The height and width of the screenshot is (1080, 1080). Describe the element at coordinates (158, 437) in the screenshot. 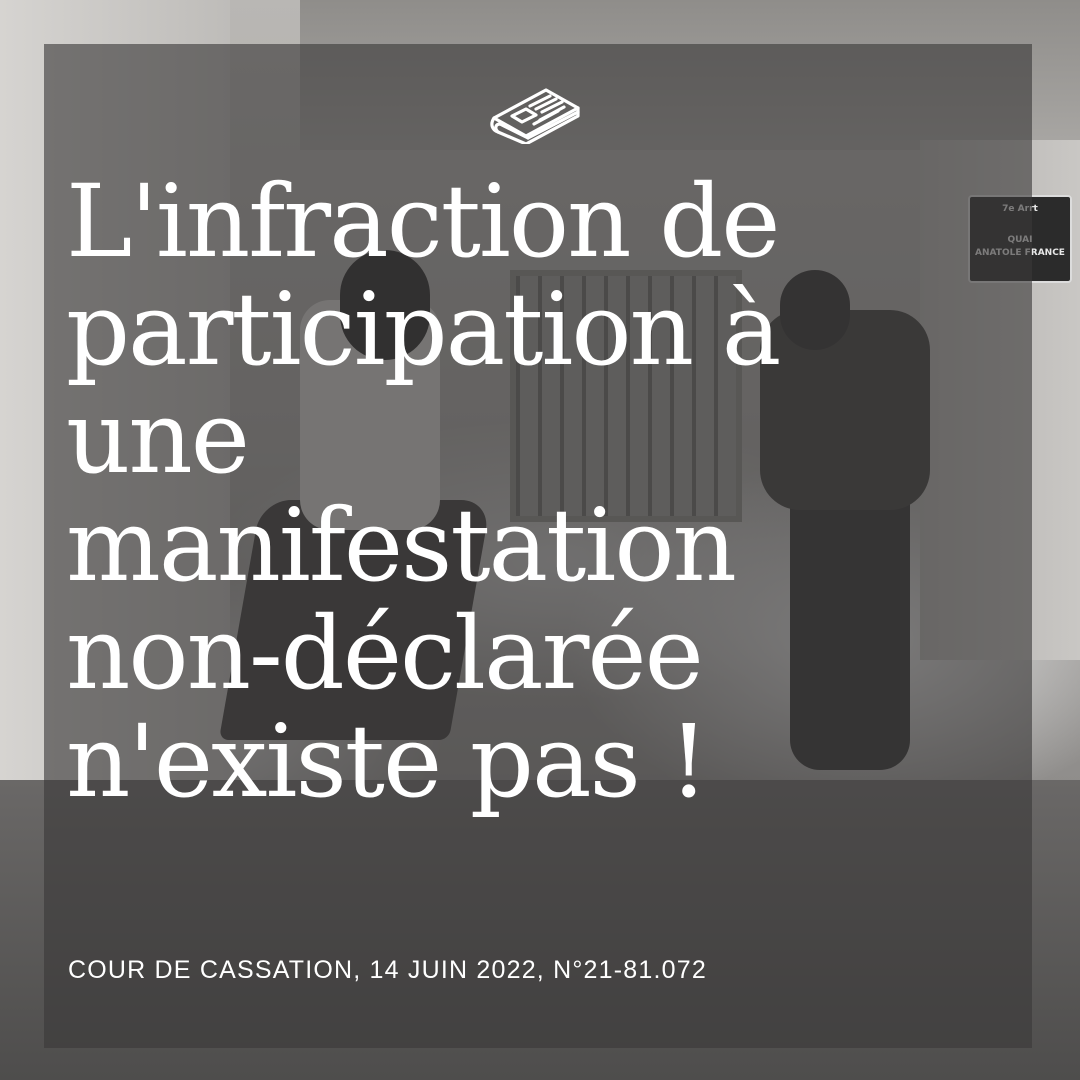

I see `headline-line: une` at that location.